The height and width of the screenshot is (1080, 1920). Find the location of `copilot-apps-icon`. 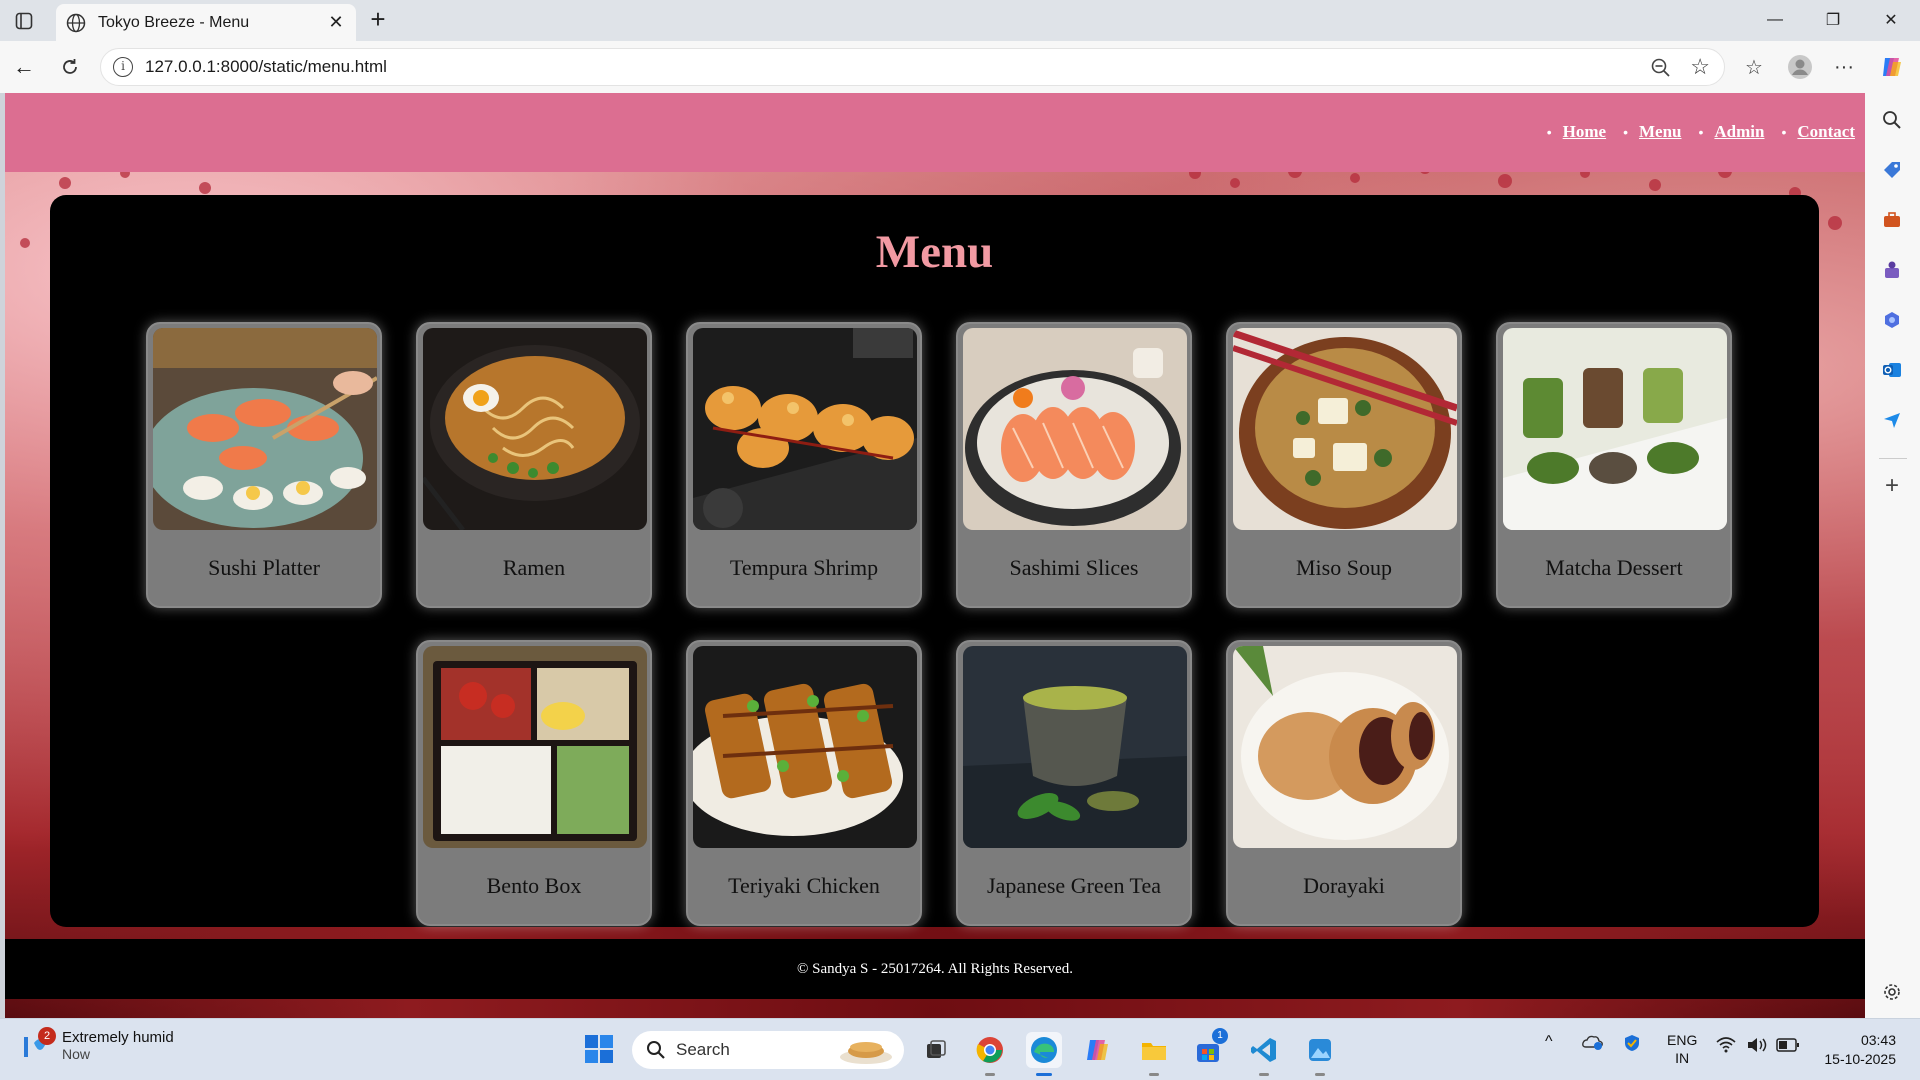

copilot-apps-icon is located at coordinates (1892, 320).